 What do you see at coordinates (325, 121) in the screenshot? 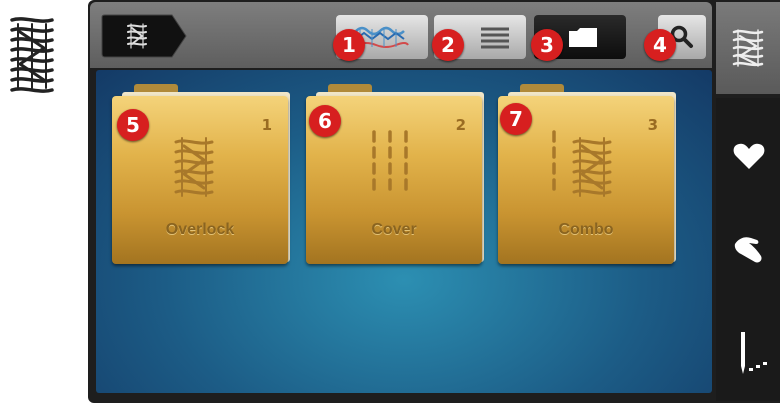
I see `callout-badge: 6` at bounding box center [325, 121].